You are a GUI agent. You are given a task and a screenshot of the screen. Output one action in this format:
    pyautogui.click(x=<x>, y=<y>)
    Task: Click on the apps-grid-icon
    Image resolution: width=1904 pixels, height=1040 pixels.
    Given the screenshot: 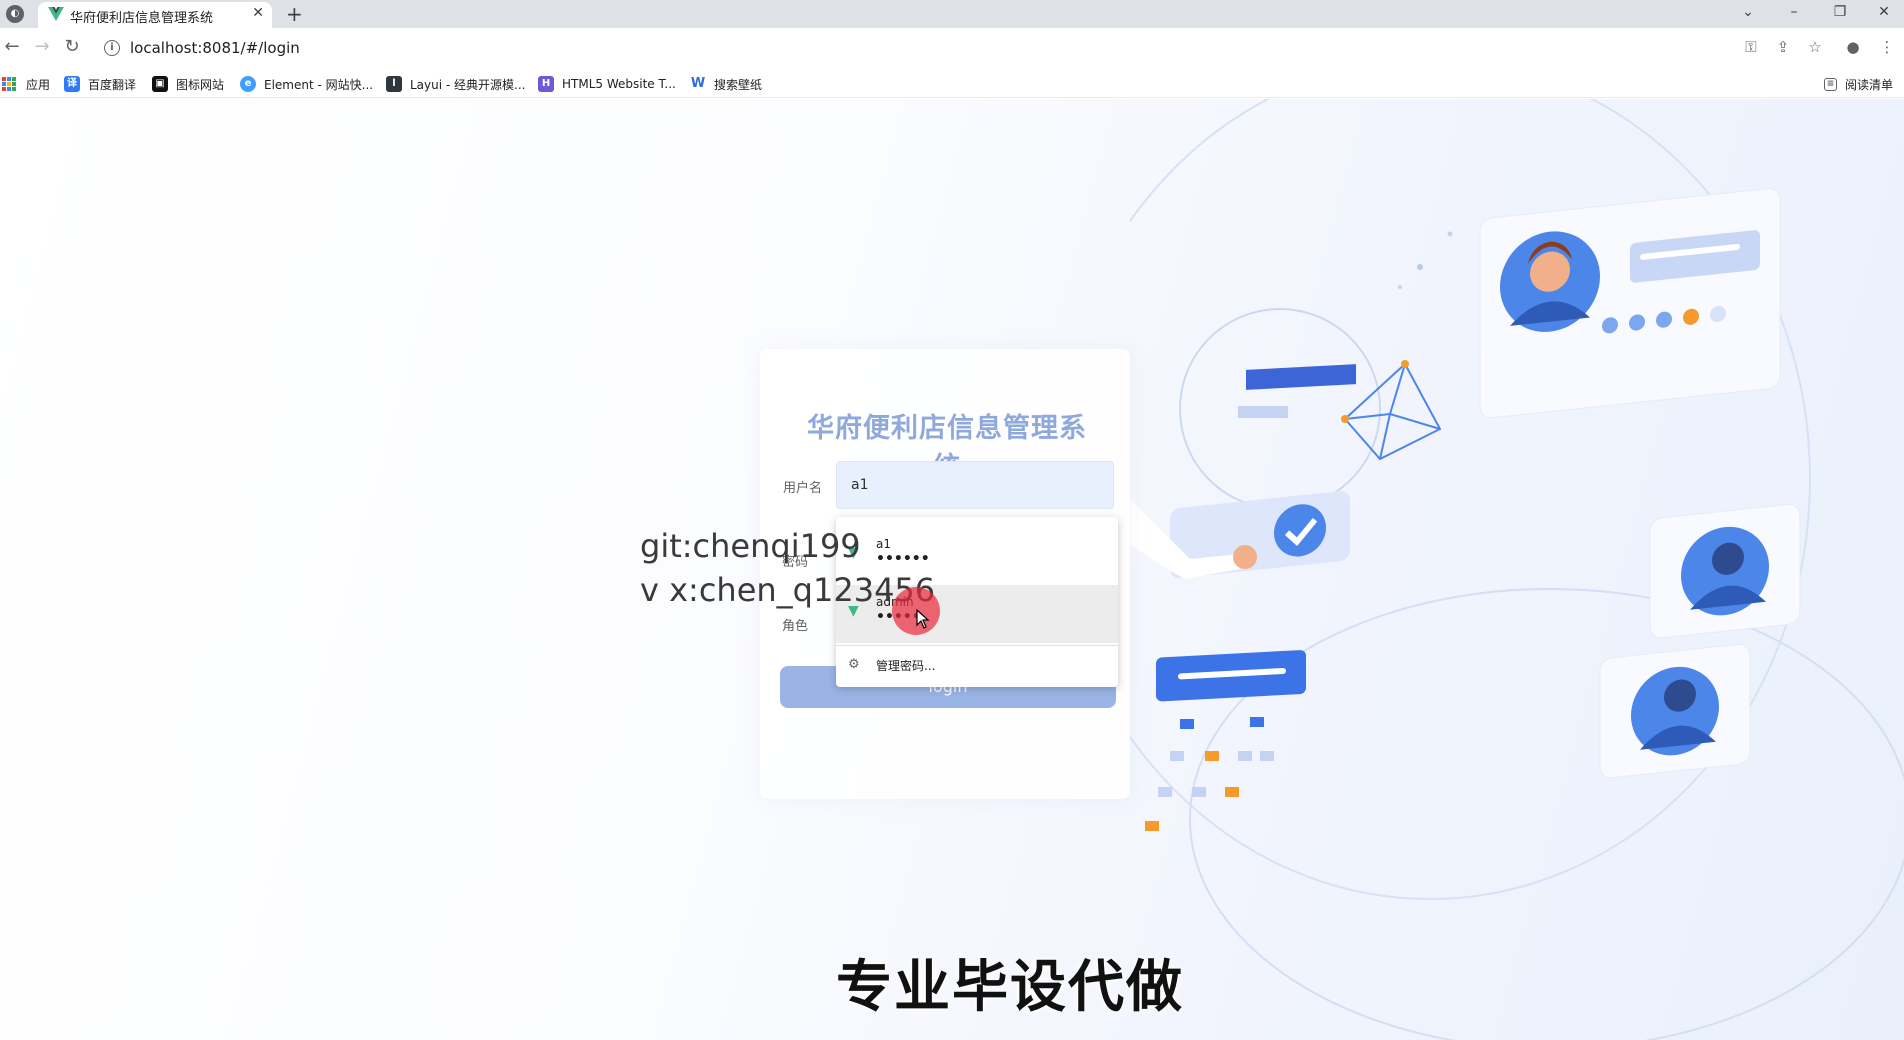 What is the action you would take?
    pyautogui.click(x=9, y=84)
    